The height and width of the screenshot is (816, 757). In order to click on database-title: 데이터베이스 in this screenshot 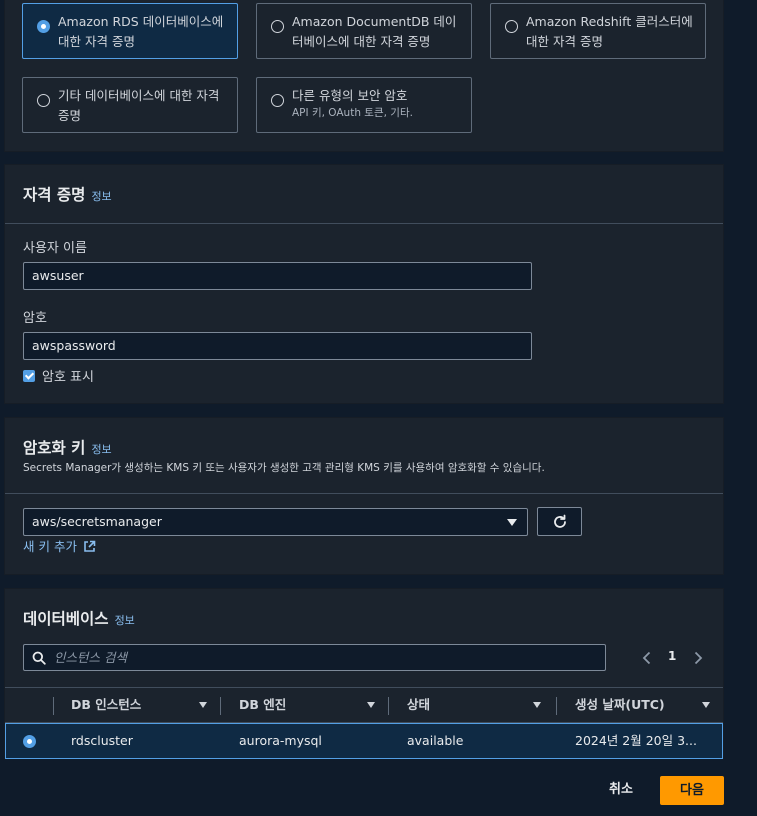, I will do `click(66, 619)`.